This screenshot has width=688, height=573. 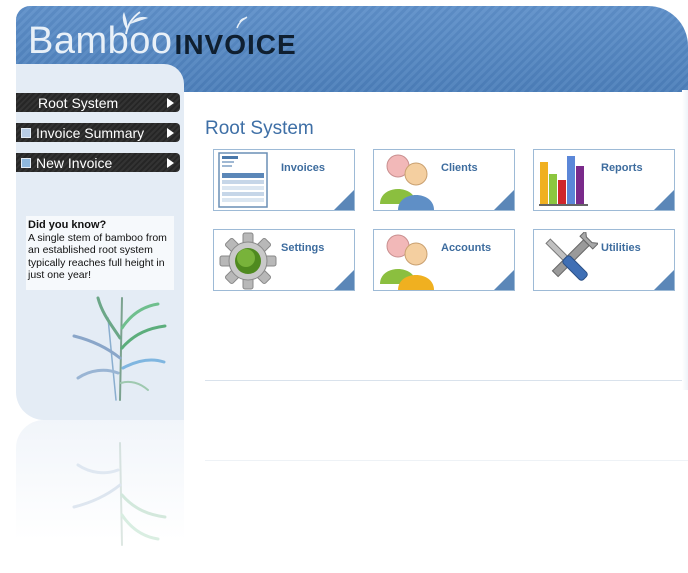 I want to click on tile-label: Settings, so click(x=303, y=248).